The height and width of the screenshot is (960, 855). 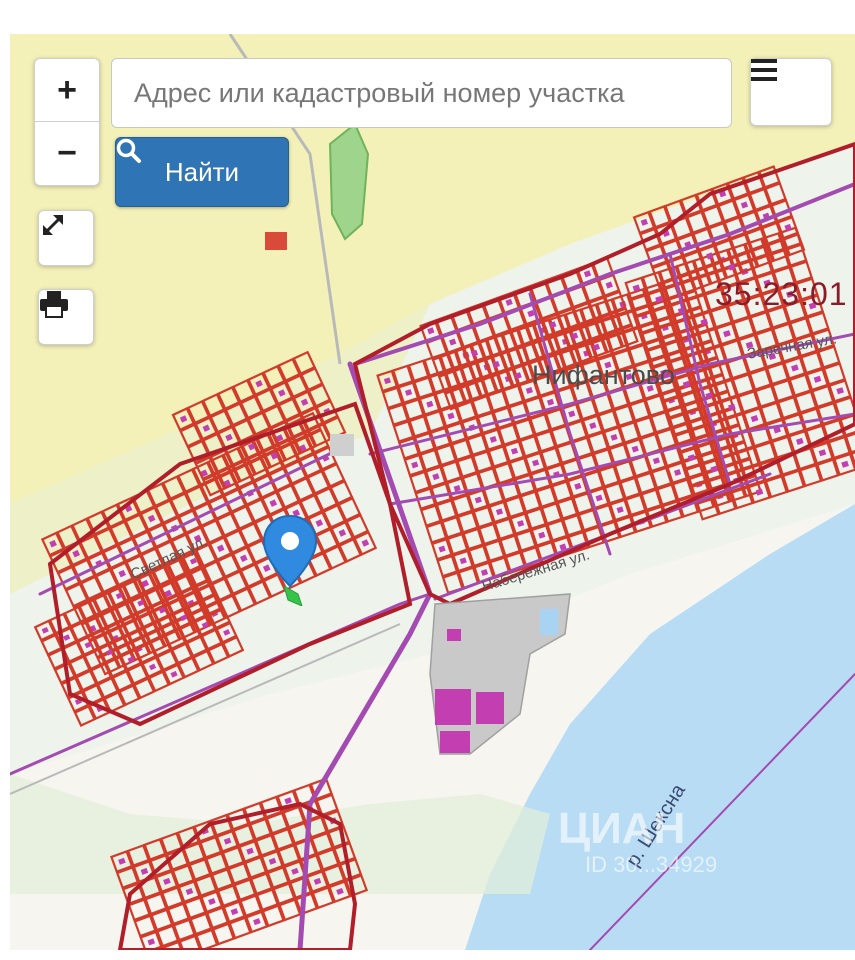 What do you see at coordinates (791, 92) in the screenshot?
I see `menu-button` at bounding box center [791, 92].